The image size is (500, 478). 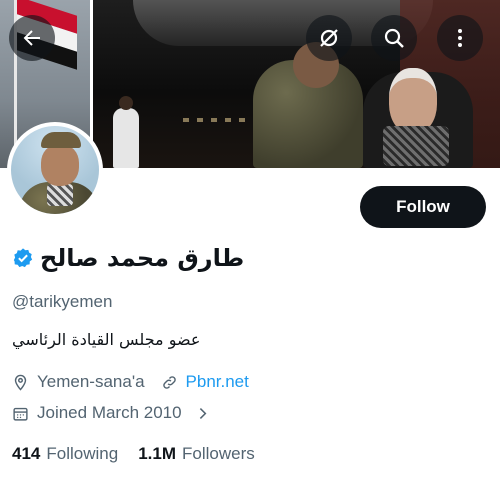 I want to click on following-label: Following, so click(x=82, y=453).